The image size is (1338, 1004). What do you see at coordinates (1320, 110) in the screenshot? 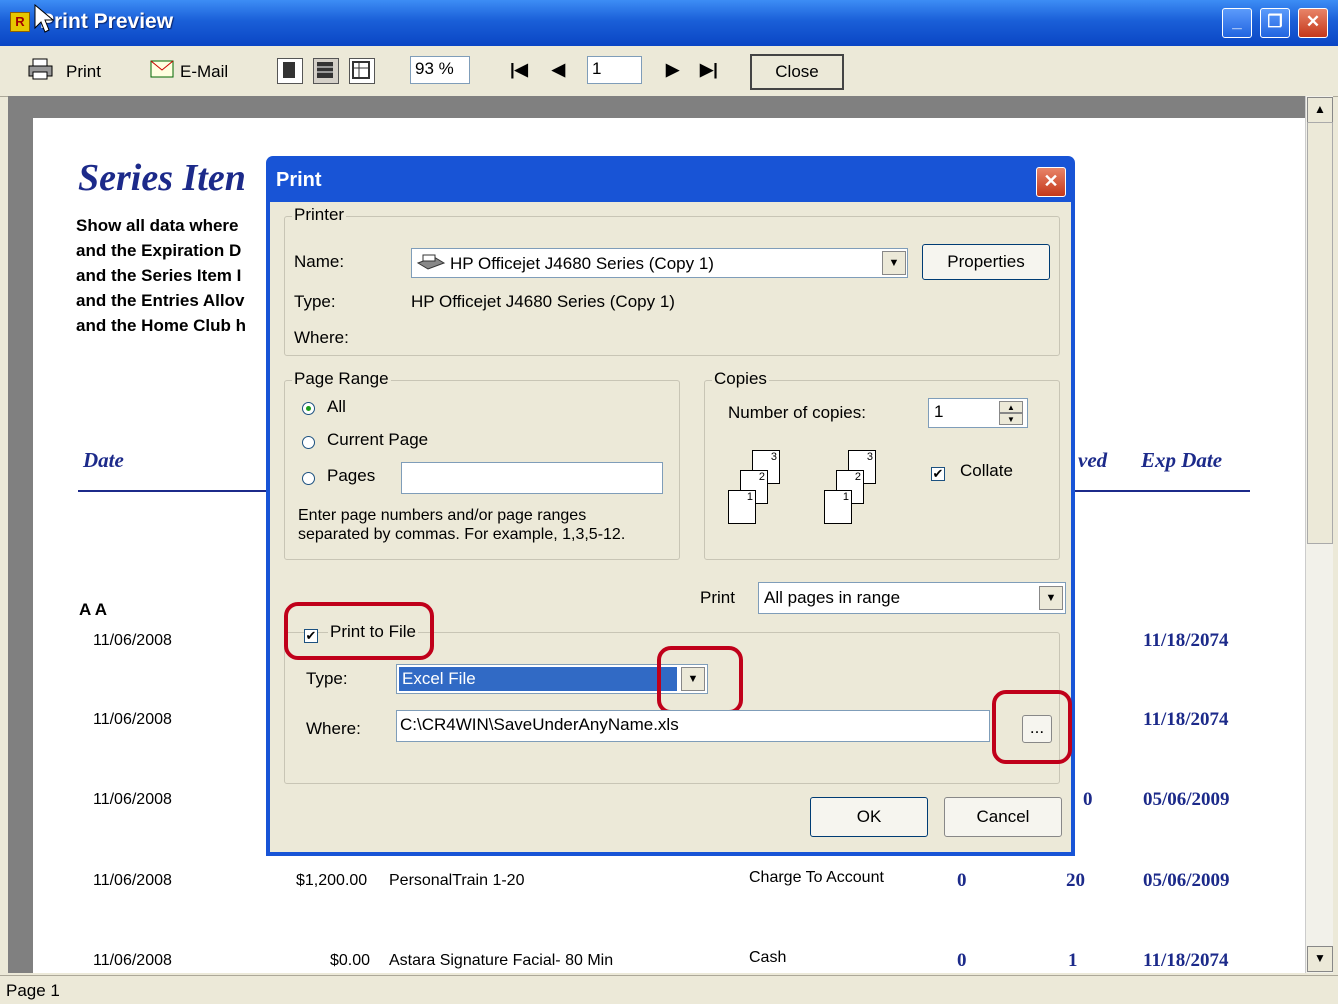
I see `scroll-up-icon: ▲` at bounding box center [1320, 110].